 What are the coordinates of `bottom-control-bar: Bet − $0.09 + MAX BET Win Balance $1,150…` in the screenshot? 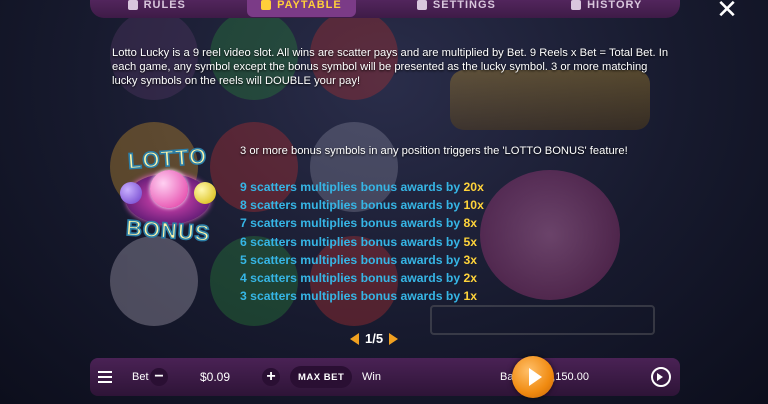 It's located at (385, 377).